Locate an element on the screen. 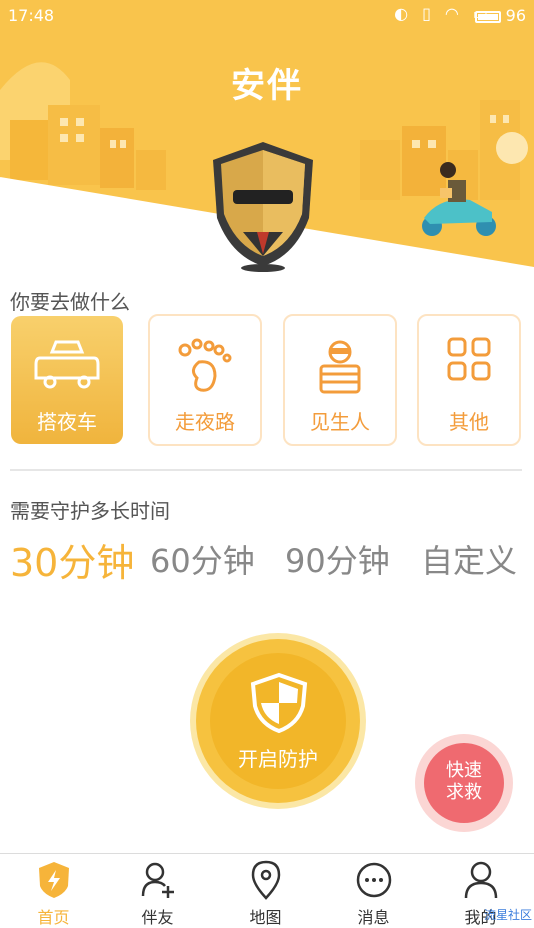 This screenshot has width=534, height=928. duration-option-60: 60分钟 is located at coordinates (202, 559).